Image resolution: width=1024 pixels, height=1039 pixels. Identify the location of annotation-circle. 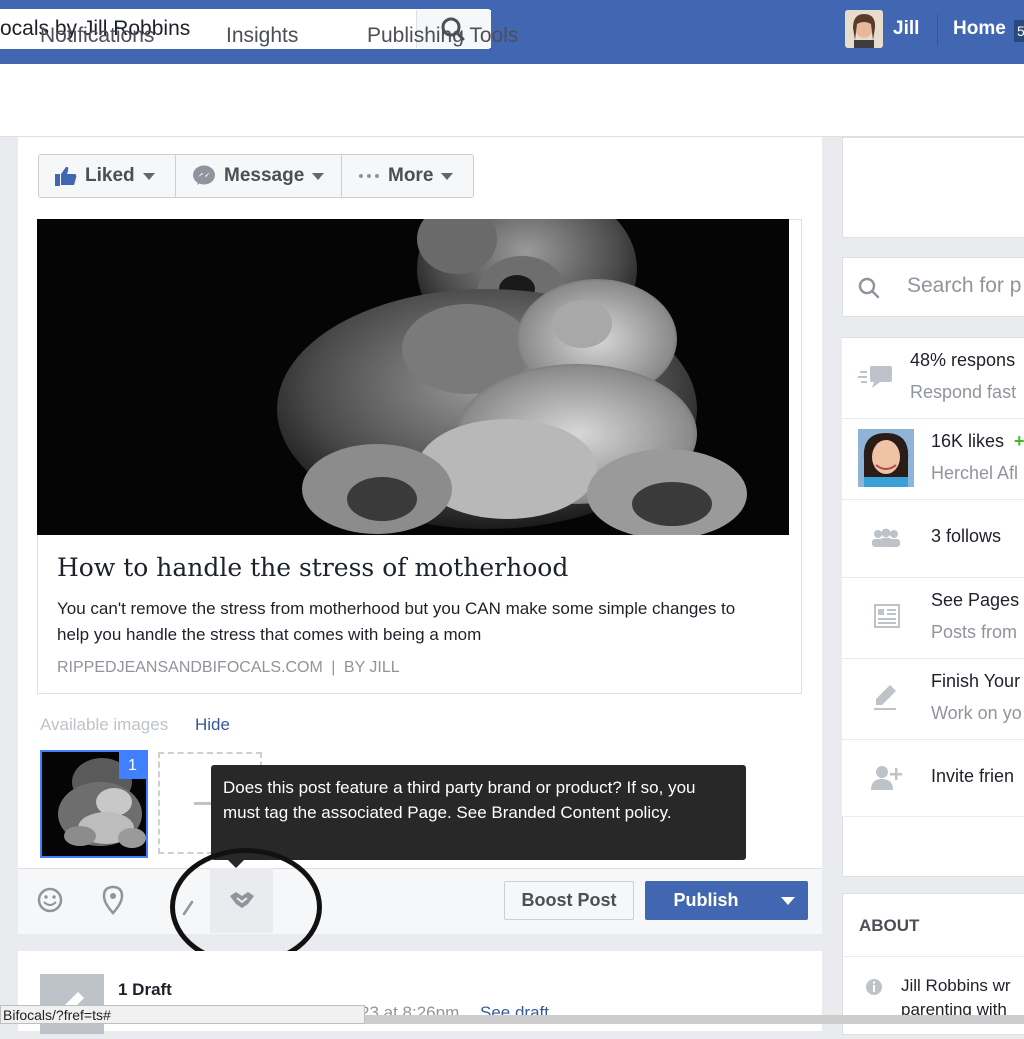
(246, 907).